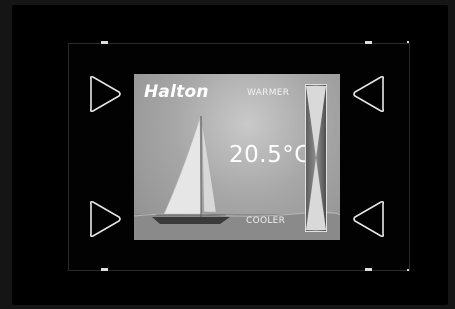  I want to click on bottom-right-arrow-button, so click(369, 219).